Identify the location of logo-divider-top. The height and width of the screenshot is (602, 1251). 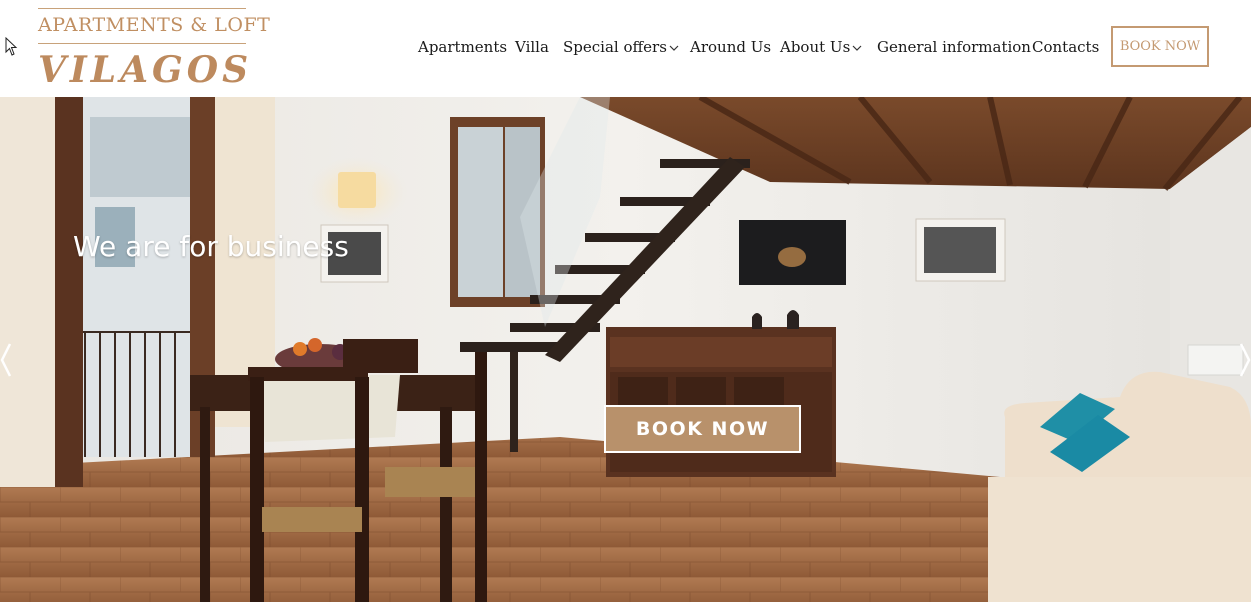
(142, 8).